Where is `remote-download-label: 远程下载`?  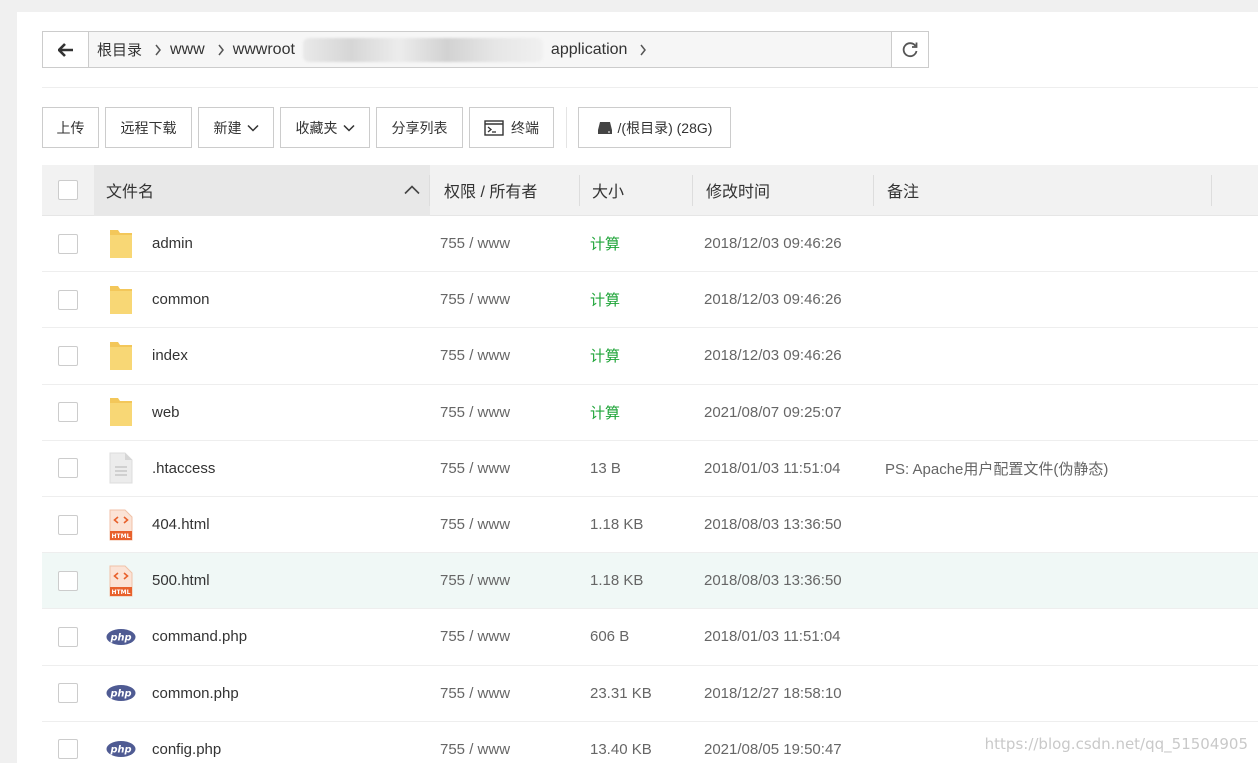
remote-download-label: 远程下载 is located at coordinates (148, 127).